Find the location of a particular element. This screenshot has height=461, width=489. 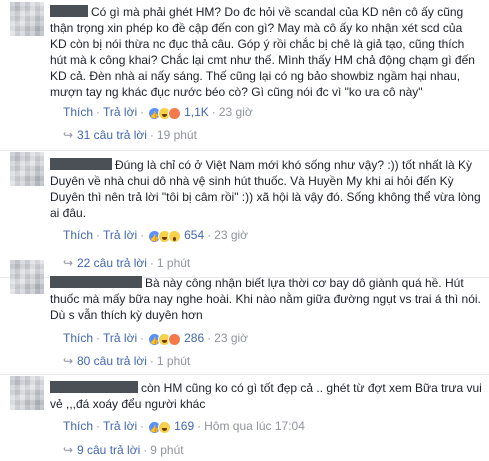

view-replies-link: ↪ 31 câu trả lời · 19 phút is located at coordinates (130, 135).